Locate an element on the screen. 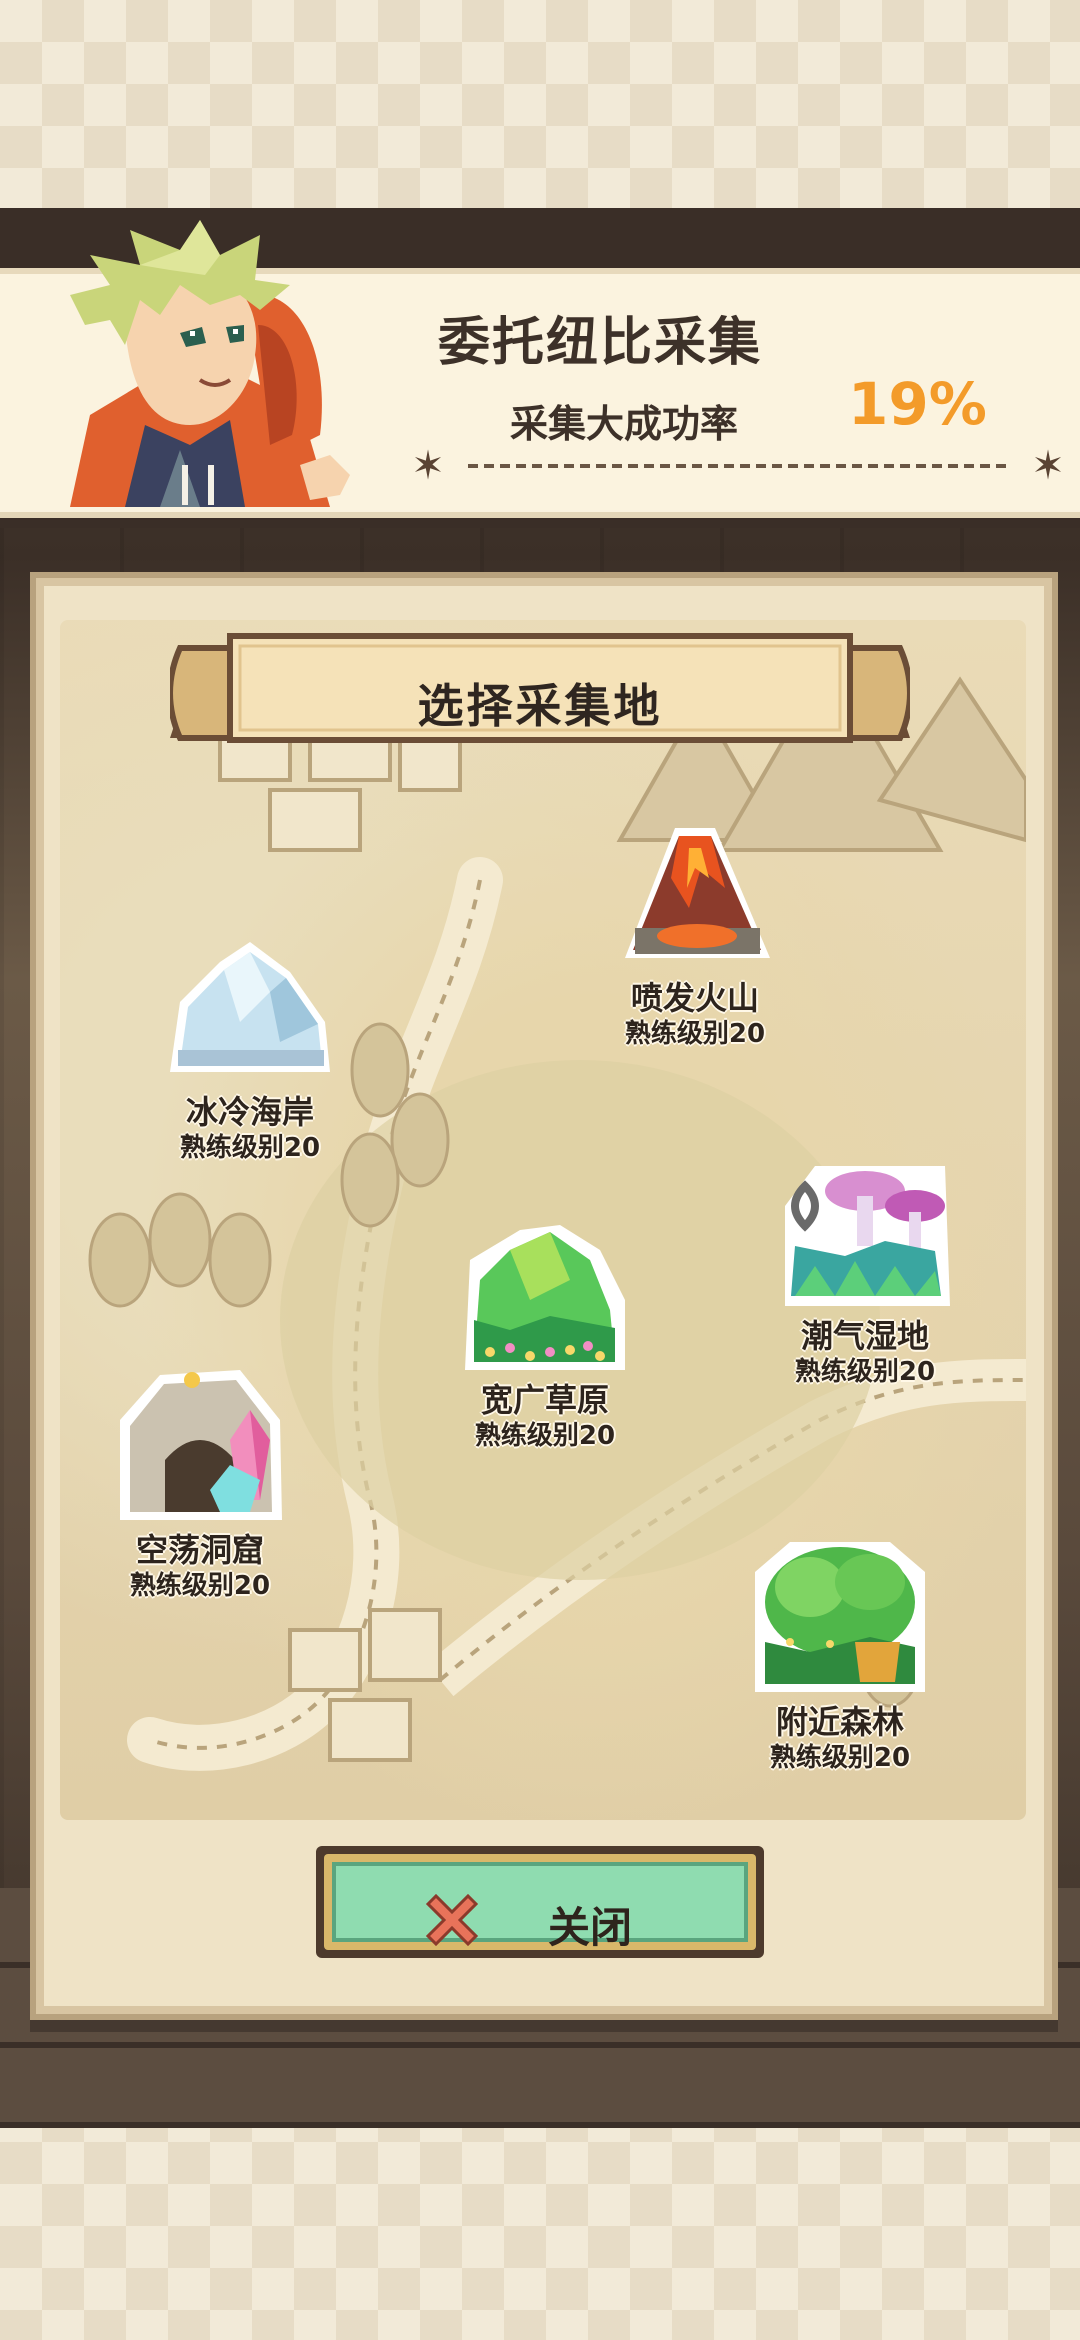  close-icon is located at coordinates (452, 1920).